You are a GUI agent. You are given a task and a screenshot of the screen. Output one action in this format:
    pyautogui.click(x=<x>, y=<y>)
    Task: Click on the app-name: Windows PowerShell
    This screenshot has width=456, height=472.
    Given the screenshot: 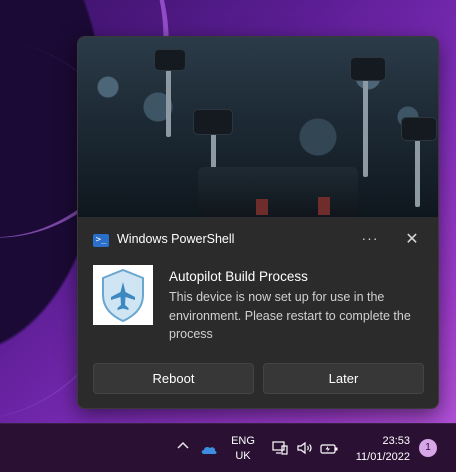 What is the action you would take?
    pyautogui.click(x=176, y=239)
    